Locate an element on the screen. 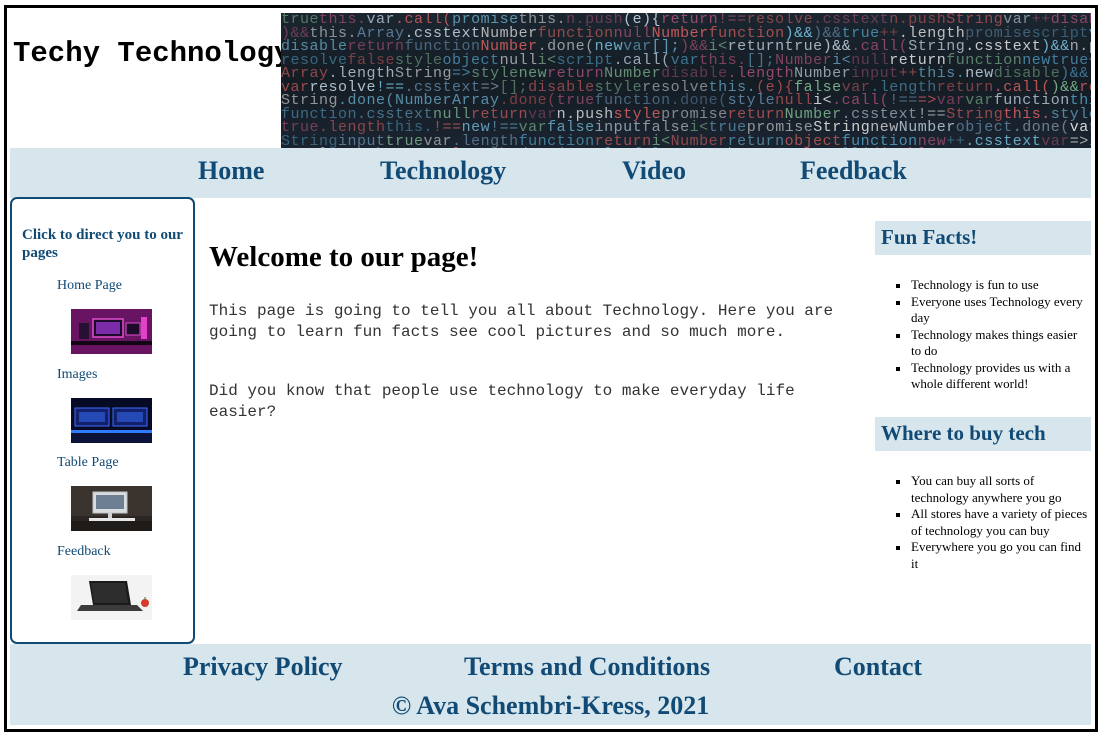 This screenshot has width=1098, height=733. sidebar-link-feedback: Feedback is located at coordinates (84, 552).